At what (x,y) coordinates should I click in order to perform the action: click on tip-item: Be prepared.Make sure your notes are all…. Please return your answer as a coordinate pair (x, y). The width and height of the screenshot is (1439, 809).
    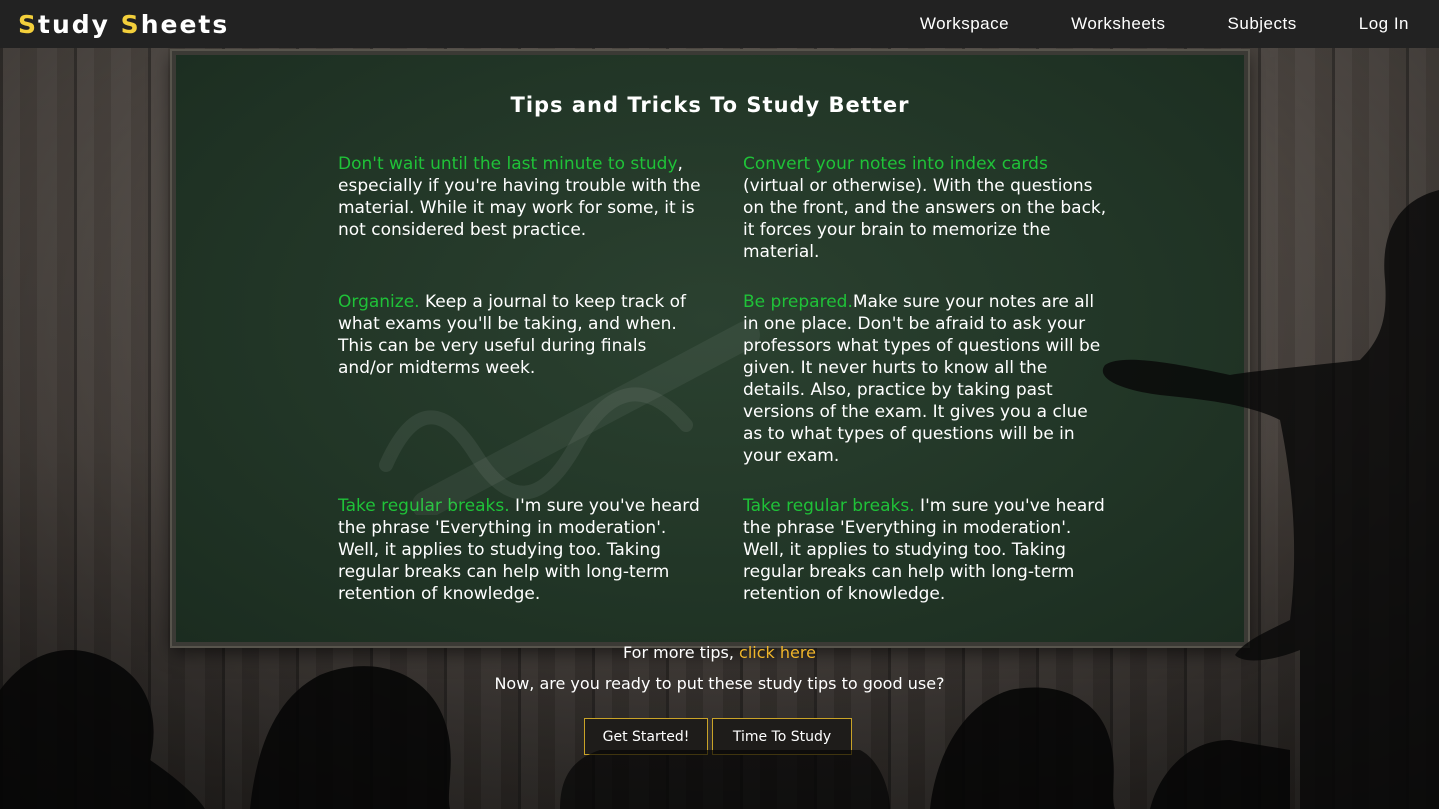
    Looking at the image, I should click on (925, 379).